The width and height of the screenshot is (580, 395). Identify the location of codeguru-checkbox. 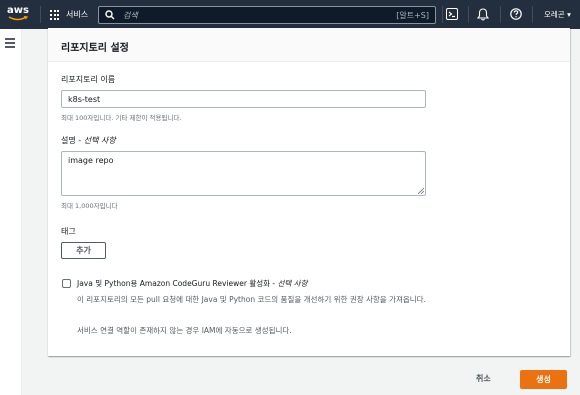
(66, 283).